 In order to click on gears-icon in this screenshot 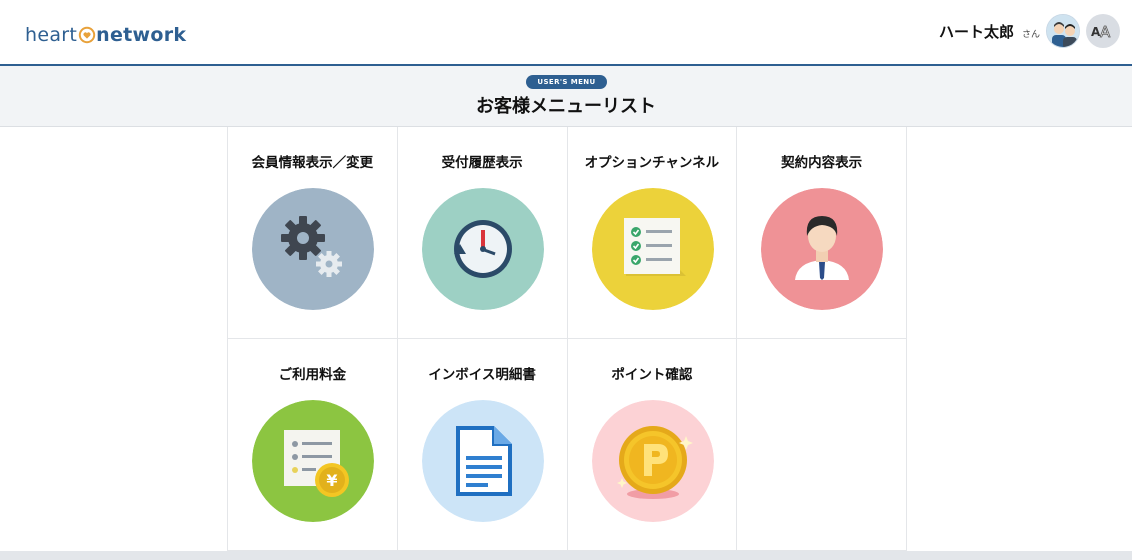, I will do `click(313, 249)`.